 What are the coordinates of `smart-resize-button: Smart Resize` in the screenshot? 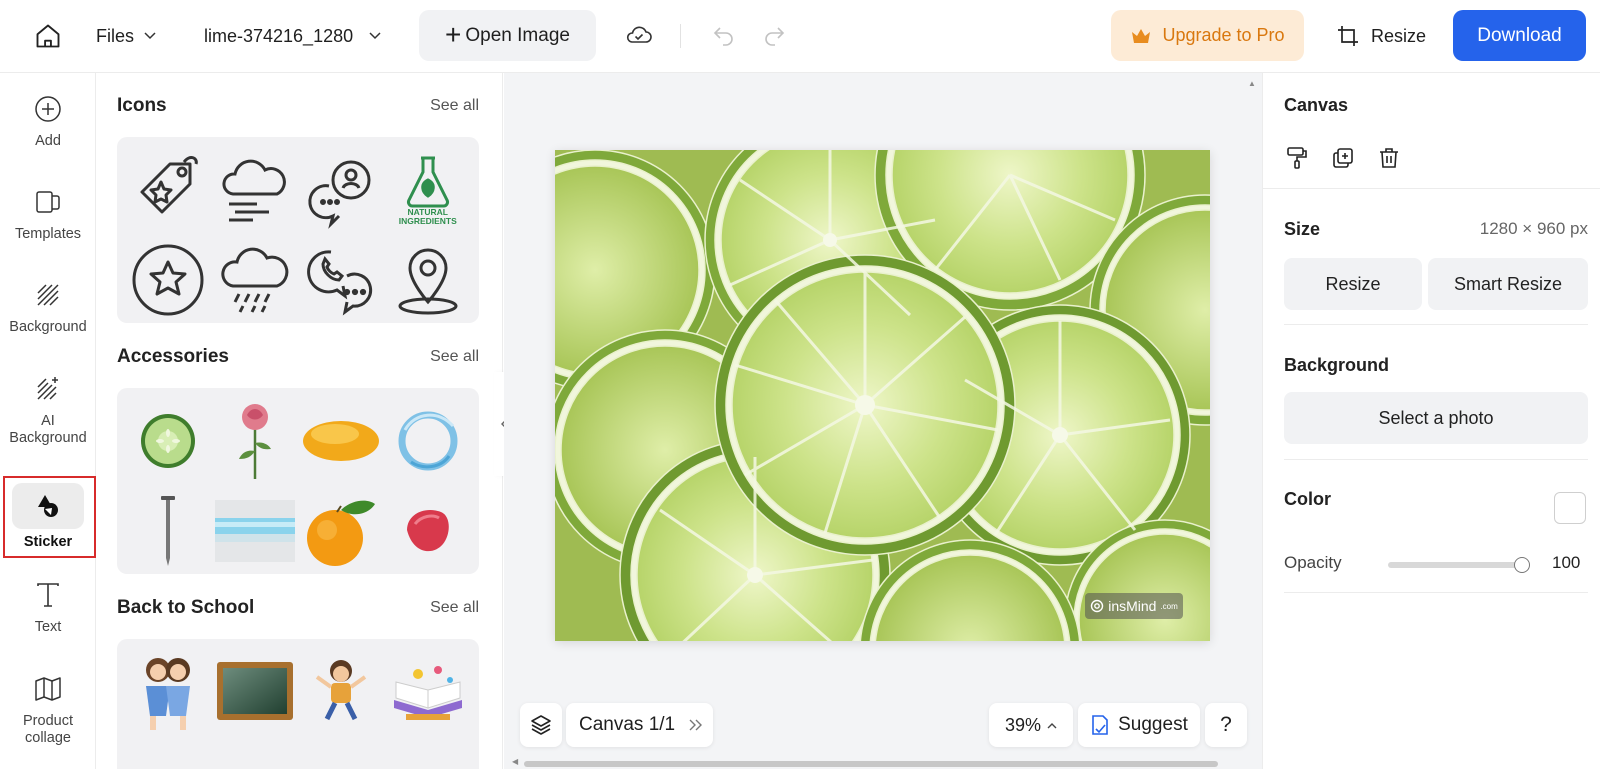 It's located at (1508, 284).